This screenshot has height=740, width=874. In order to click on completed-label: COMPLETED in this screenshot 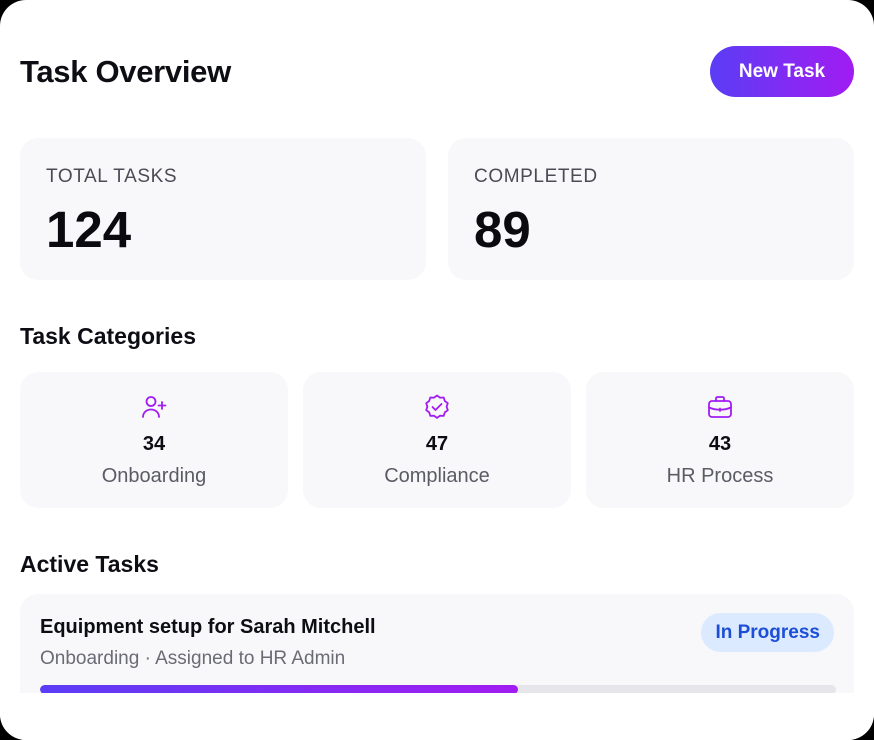, I will do `click(536, 176)`.